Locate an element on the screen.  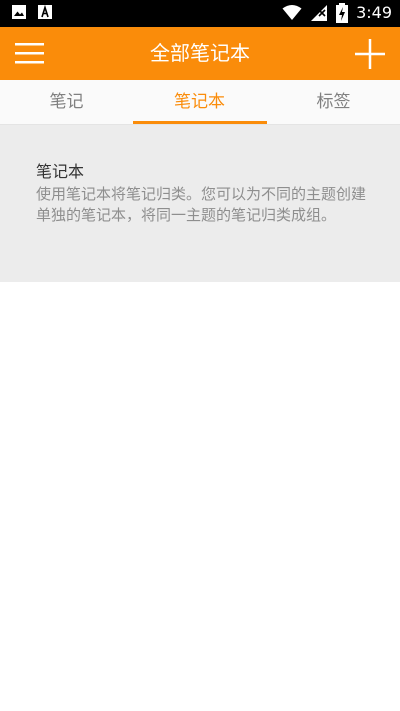
tab-notebooks: 笔记本 is located at coordinates (199, 102).